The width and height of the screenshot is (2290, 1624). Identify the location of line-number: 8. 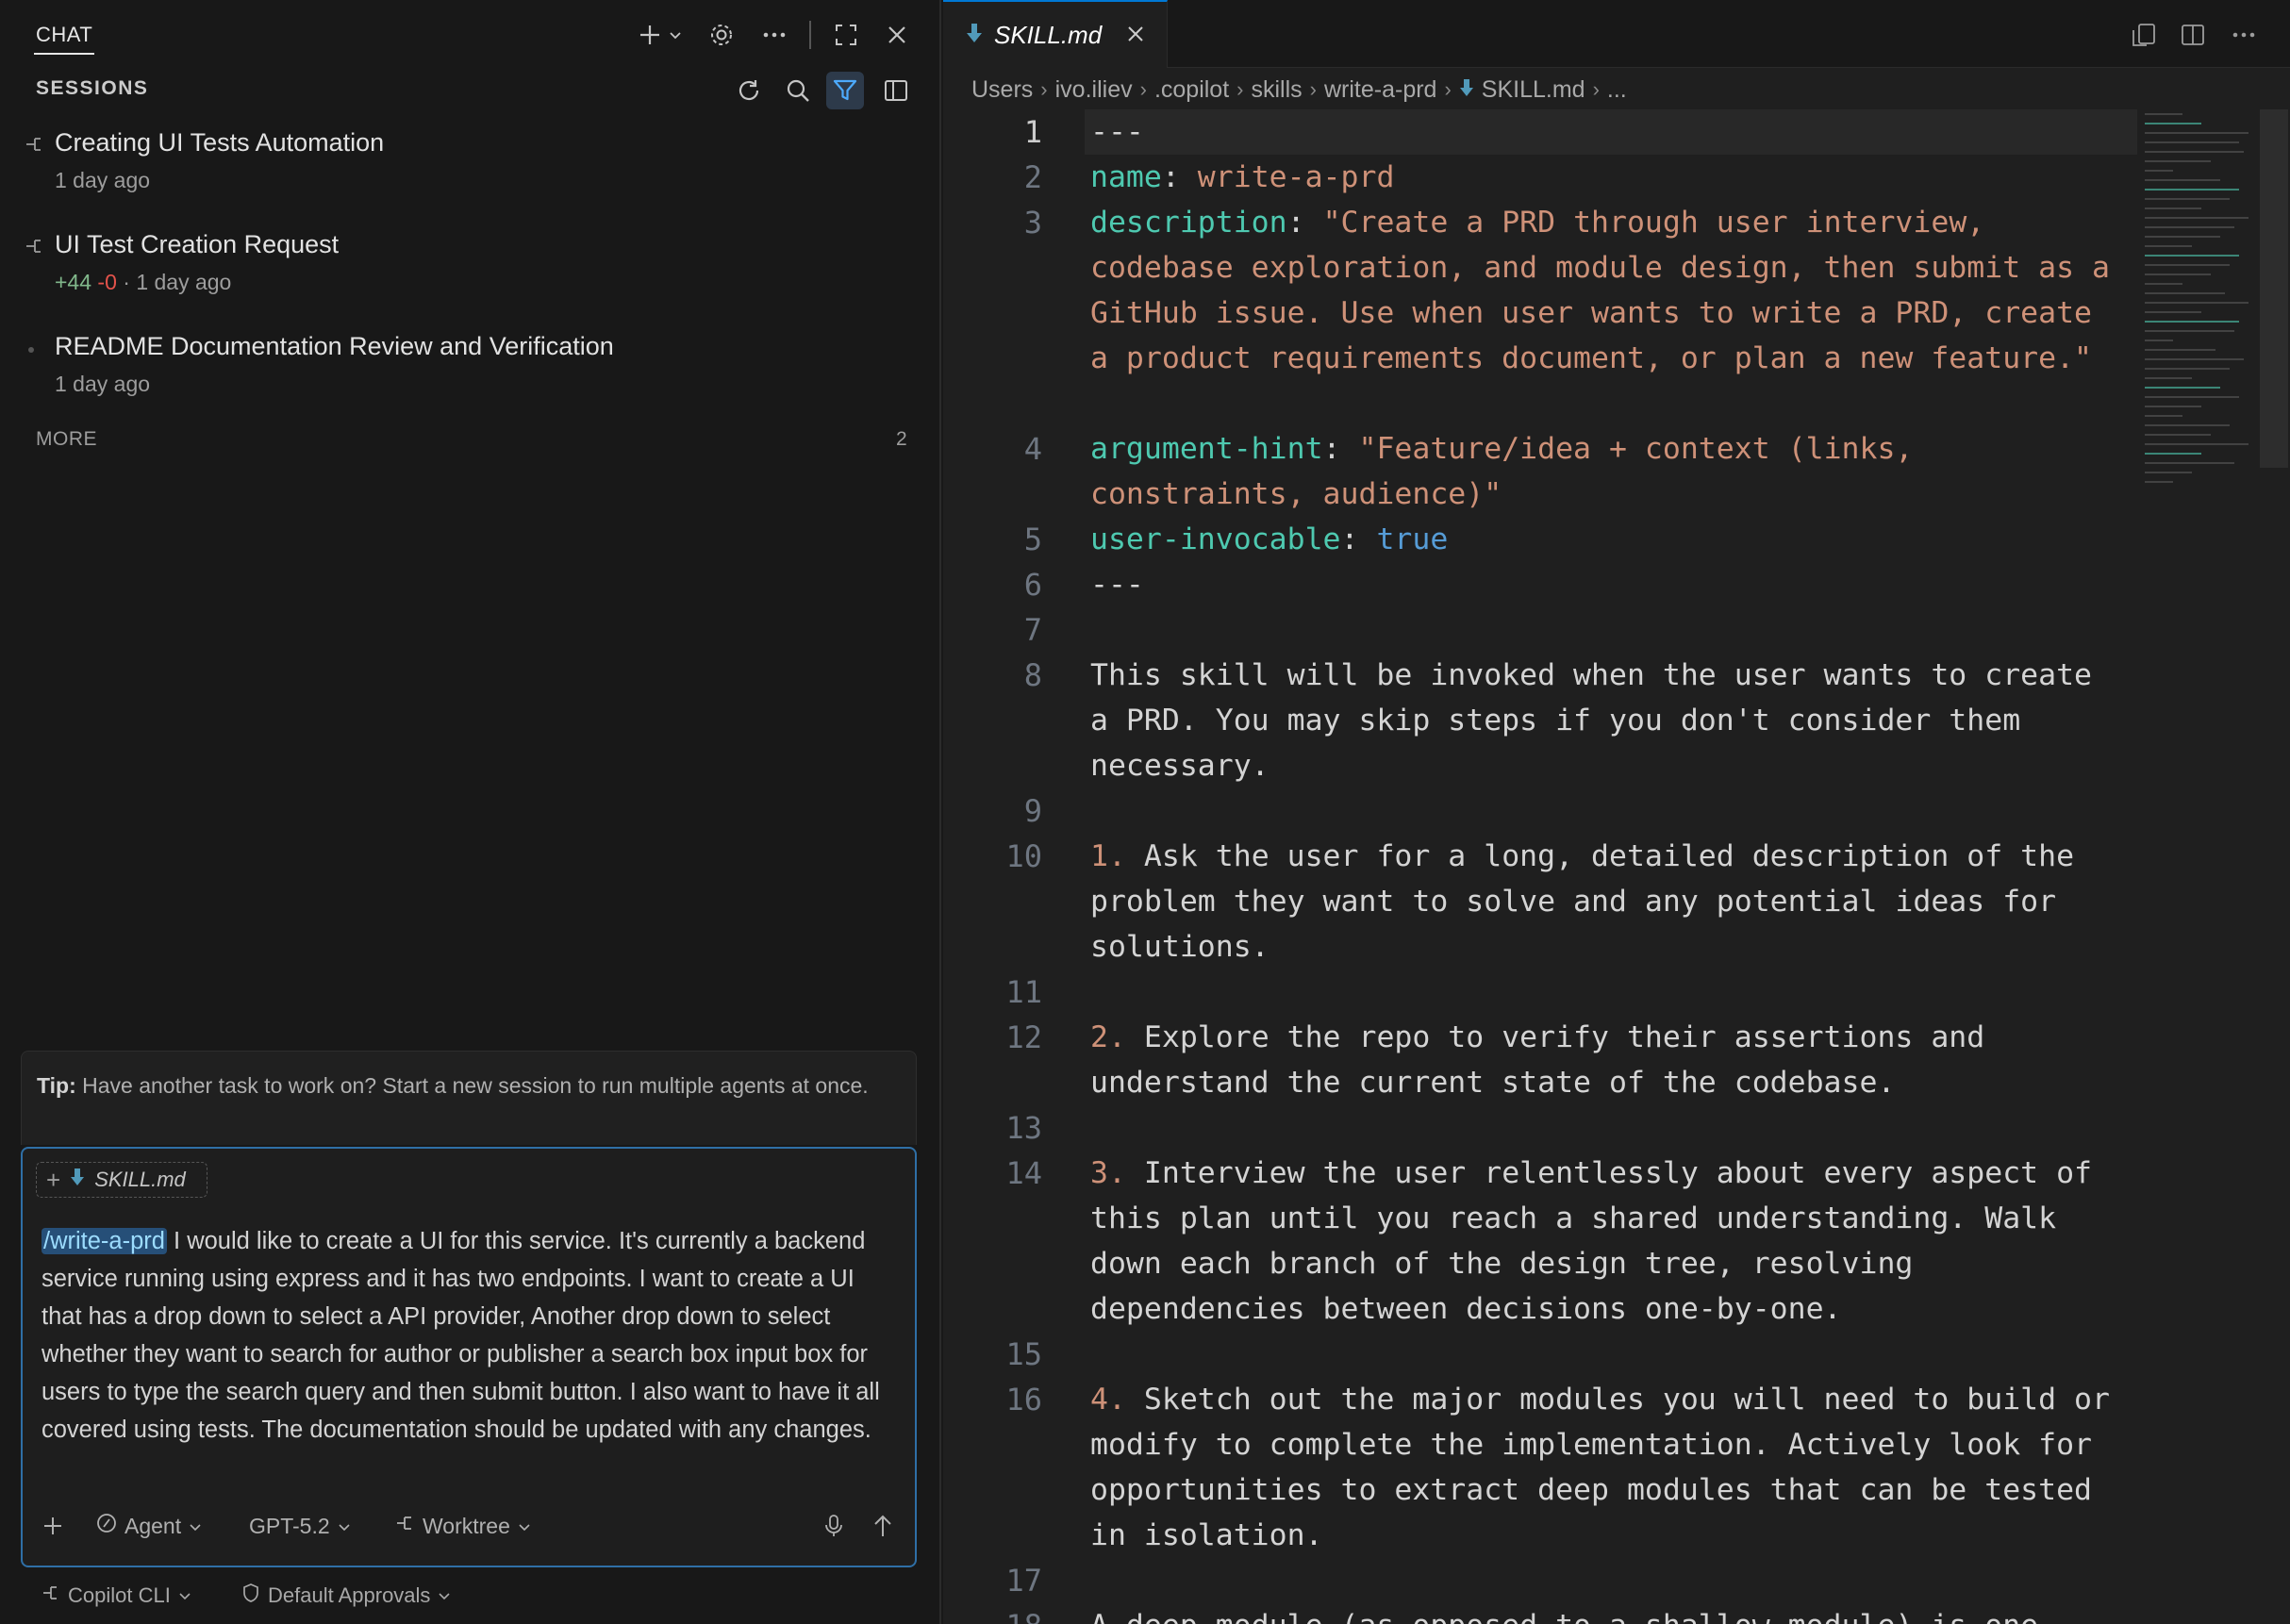
(1032, 675).